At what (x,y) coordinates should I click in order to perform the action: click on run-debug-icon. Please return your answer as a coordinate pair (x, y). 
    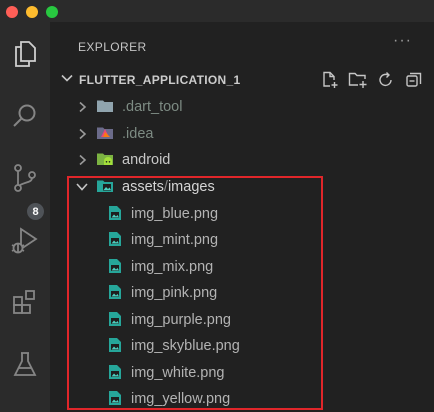
    Looking at the image, I should click on (24, 240).